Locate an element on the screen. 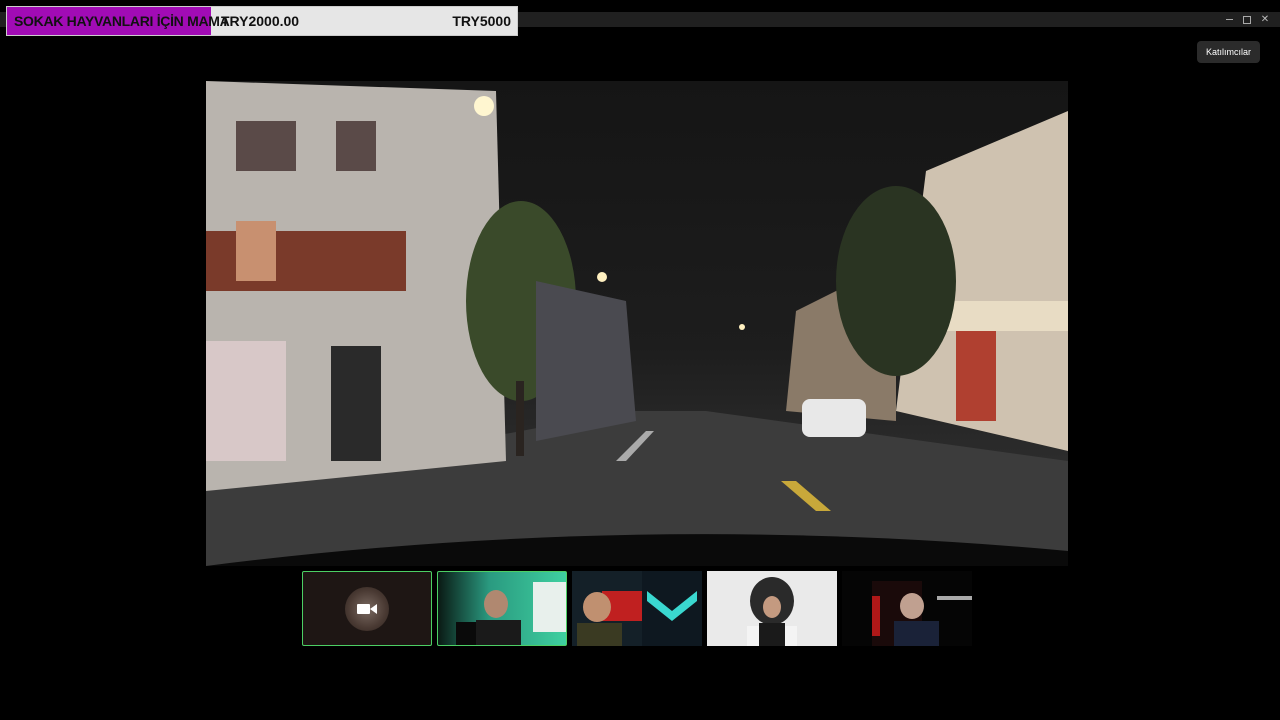 This screenshot has width=1280, height=720. maximize-icon is located at coordinates (1247, 19).